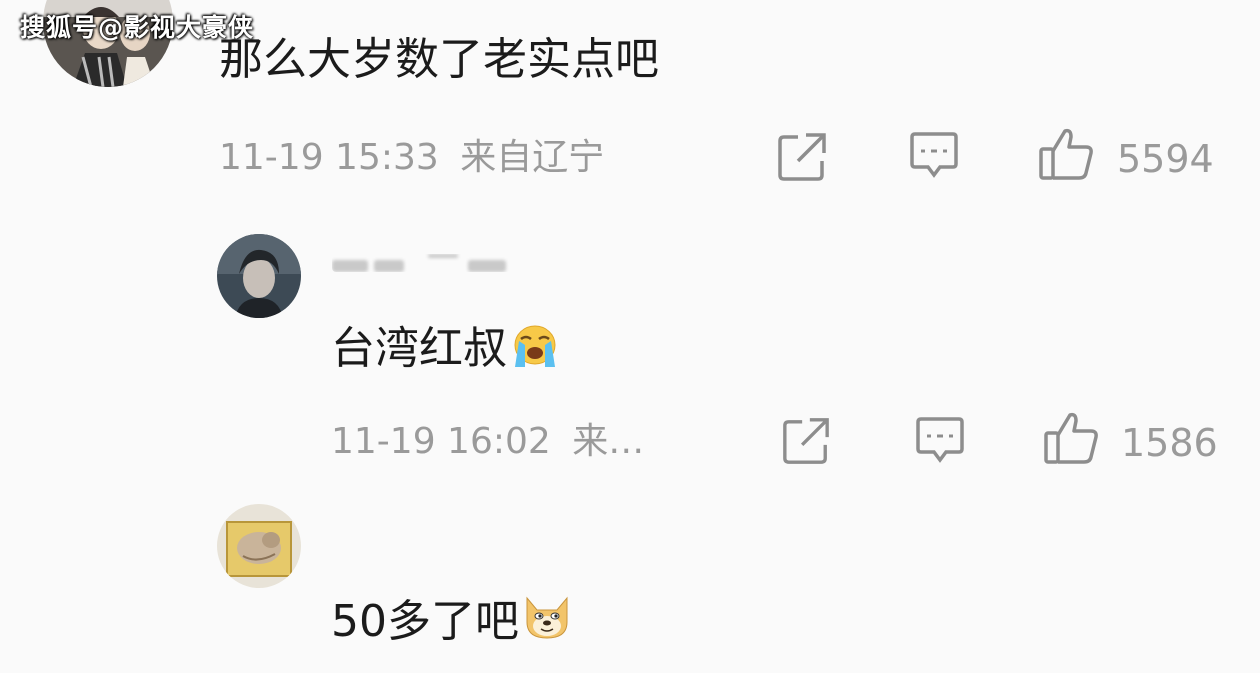 The height and width of the screenshot is (673, 1260). I want to click on comment-date: 11-19 16:02, so click(441, 441).